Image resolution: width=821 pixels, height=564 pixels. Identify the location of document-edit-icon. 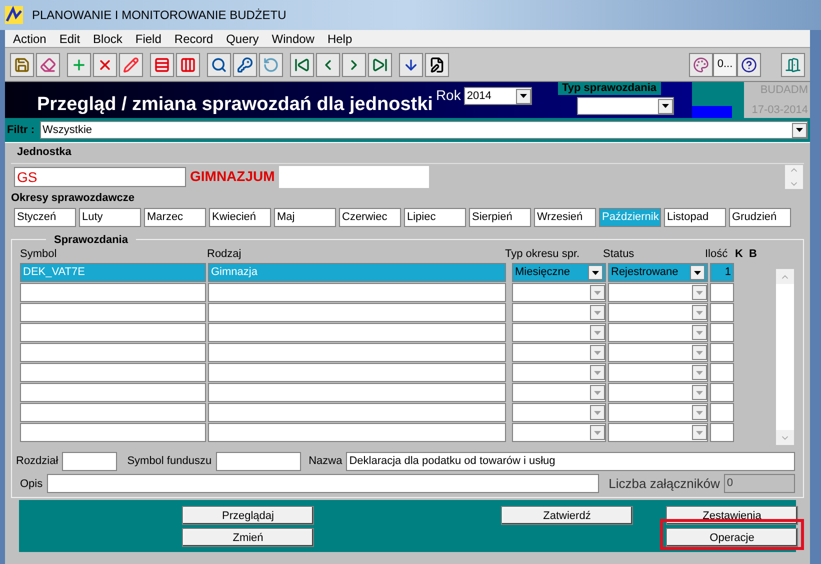
(437, 64).